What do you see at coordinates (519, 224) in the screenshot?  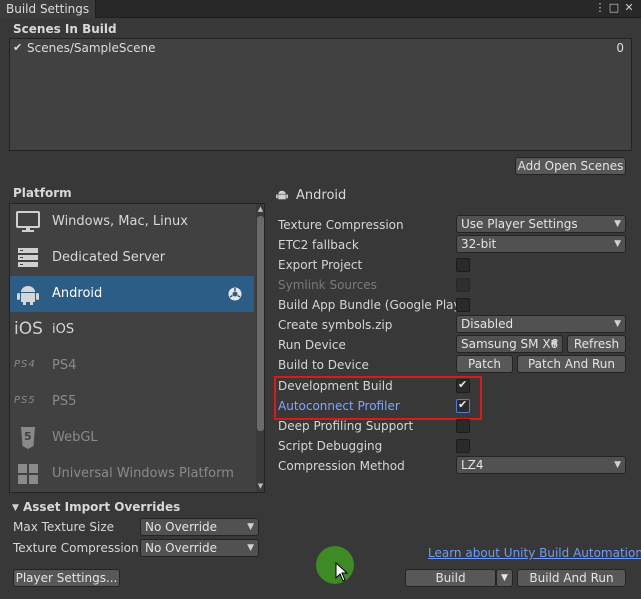 I see `dropdown-value: Use Player Settings` at bounding box center [519, 224].